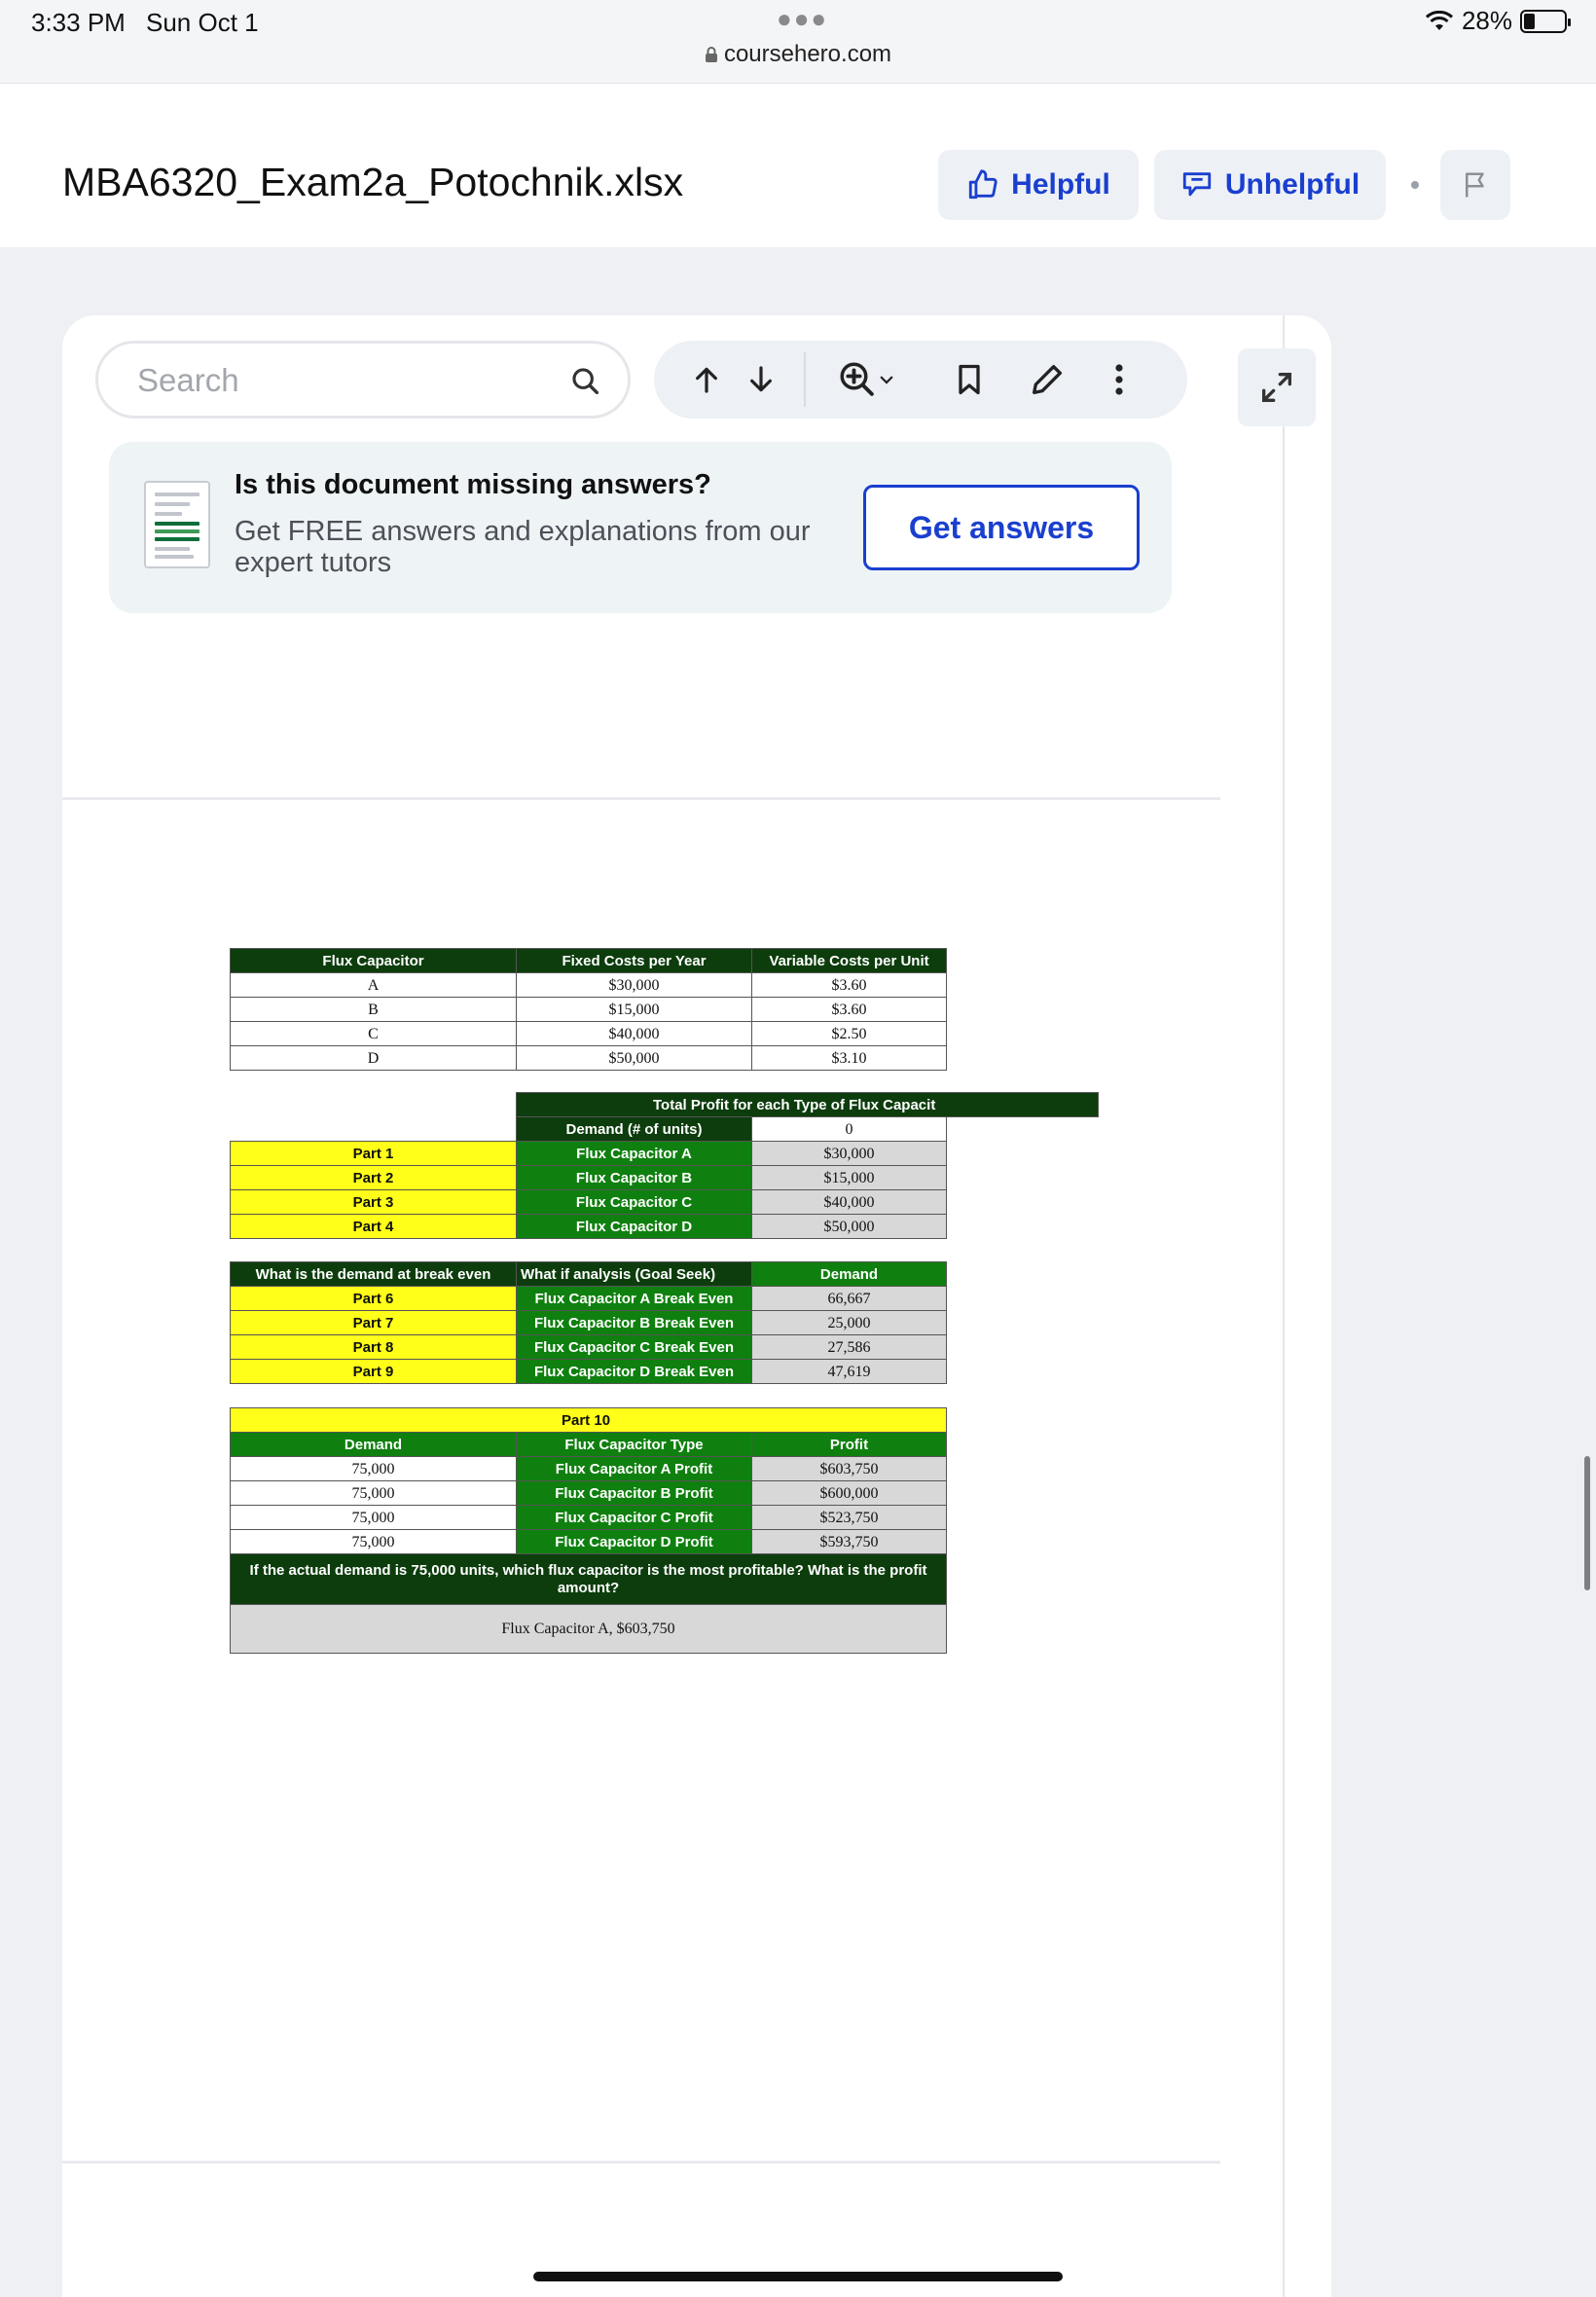  I want to click on table-row: Part 2 Flux Capacitor B $15,000, so click(664, 1178).